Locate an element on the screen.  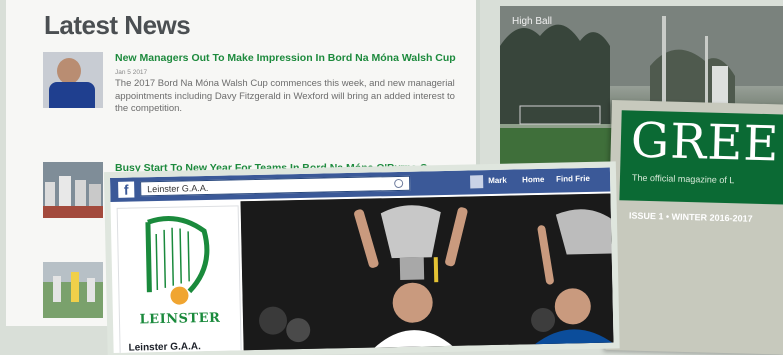
magazine-tagline: The official magazine of L is located at coordinates (683, 179).